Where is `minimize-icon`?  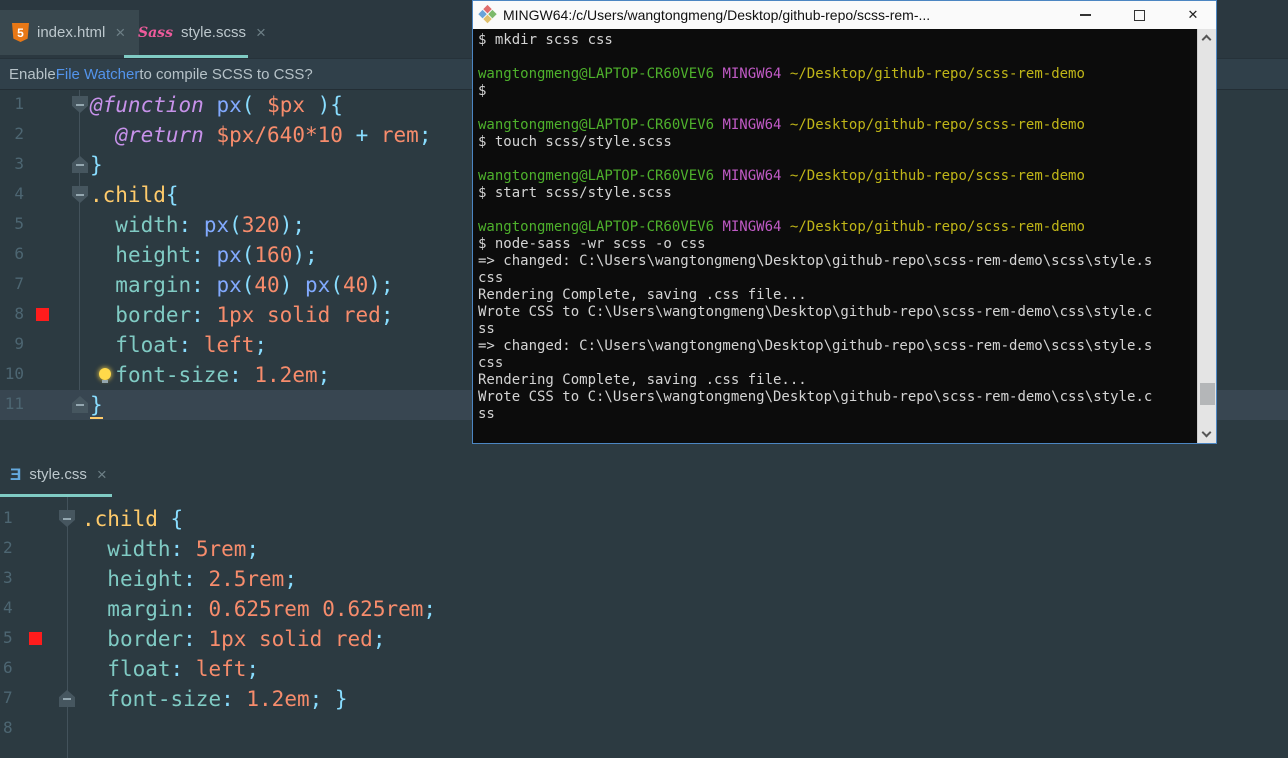
minimize-icon is located at coordinates (1085, 15).